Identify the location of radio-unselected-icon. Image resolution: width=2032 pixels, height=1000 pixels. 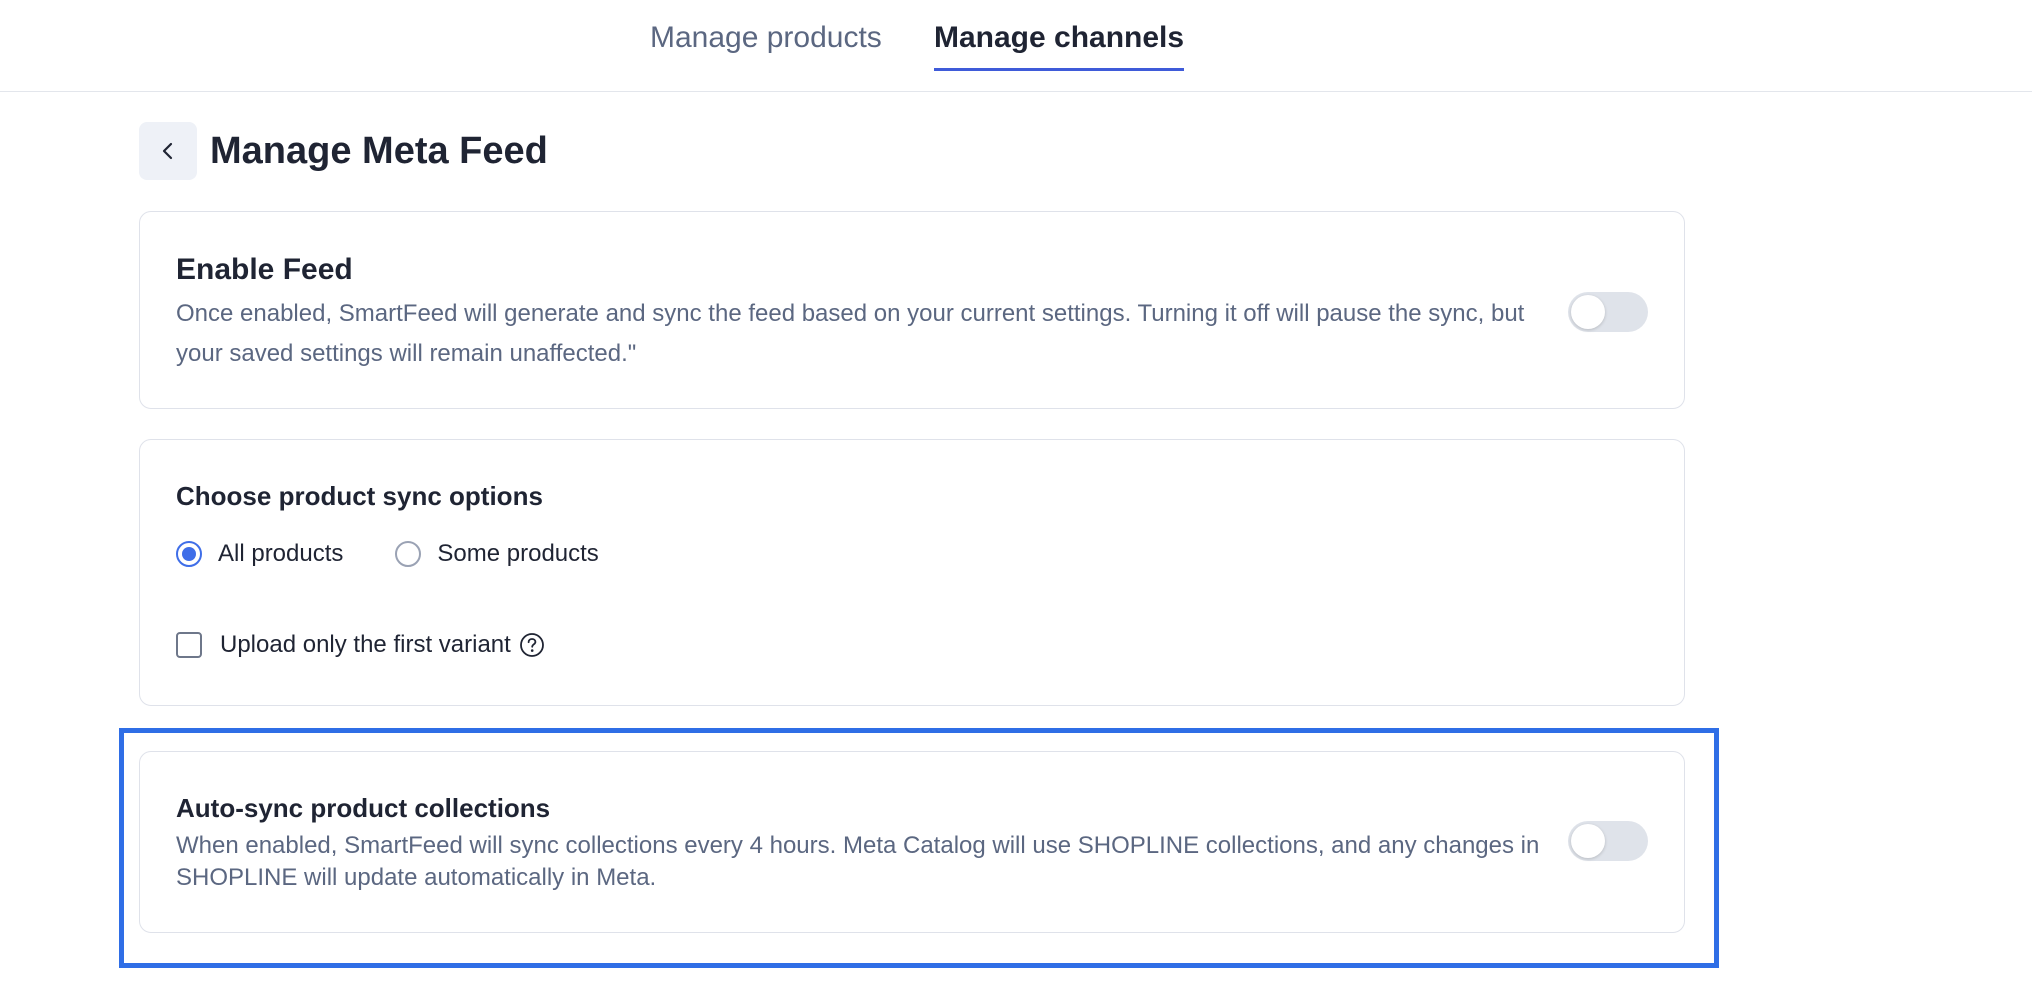
(408, 554).